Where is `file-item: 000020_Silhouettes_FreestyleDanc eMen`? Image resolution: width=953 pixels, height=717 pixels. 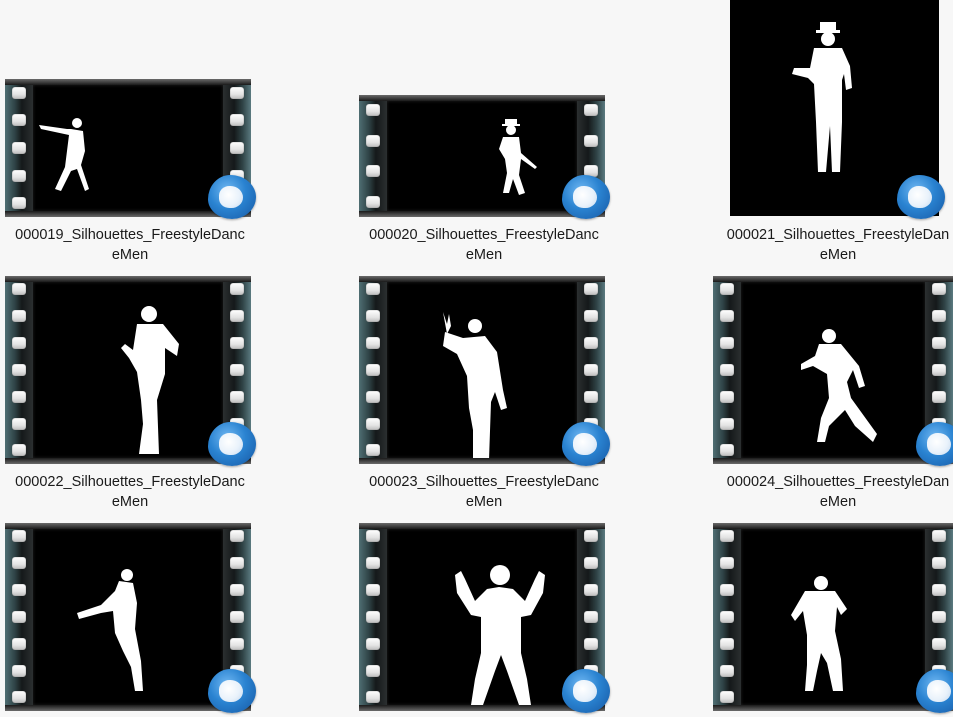
file-item: 000020_Silhouettes_FreestyleDanc eMen is located at coordinates (484, 132).